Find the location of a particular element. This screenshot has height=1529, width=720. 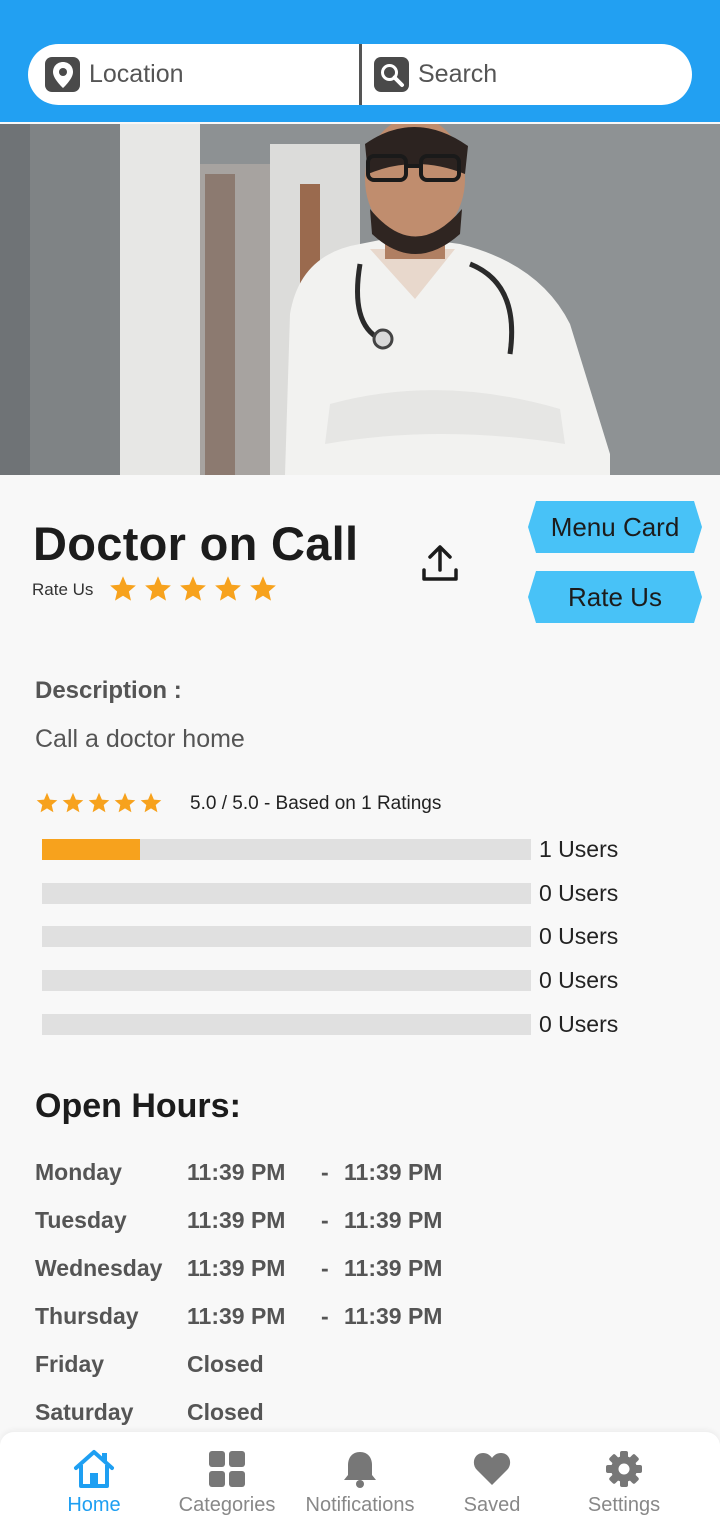

map-pin-icon is located at coordinates (62, 74).